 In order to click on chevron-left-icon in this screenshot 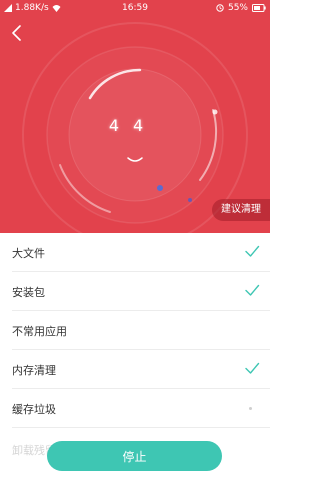, I will do `click(16, 33)`.